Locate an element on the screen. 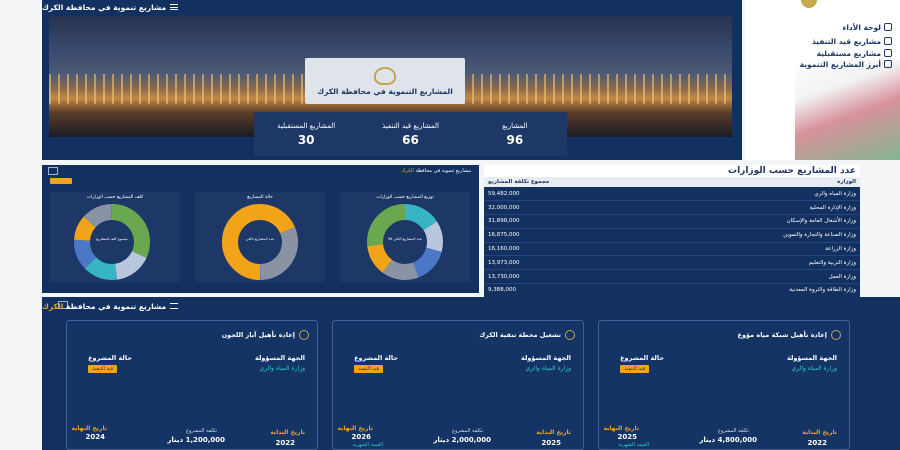  stat-label: المشاريع قيد التنفيذ is located at coordinates (410, 125).